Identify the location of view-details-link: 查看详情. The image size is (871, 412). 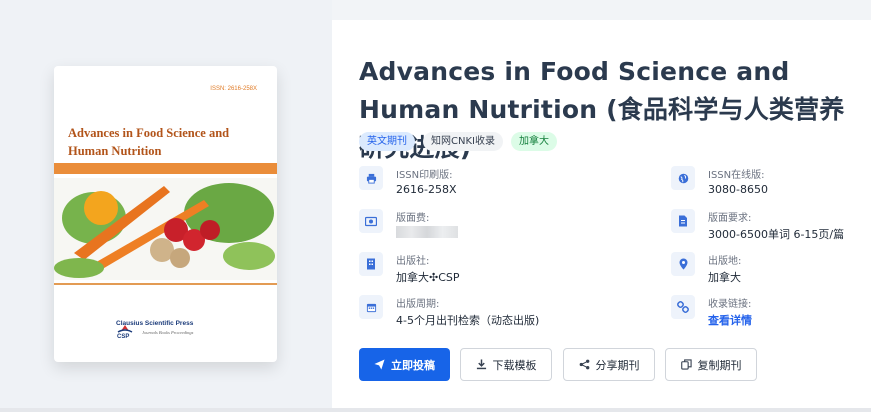
(730, 320).